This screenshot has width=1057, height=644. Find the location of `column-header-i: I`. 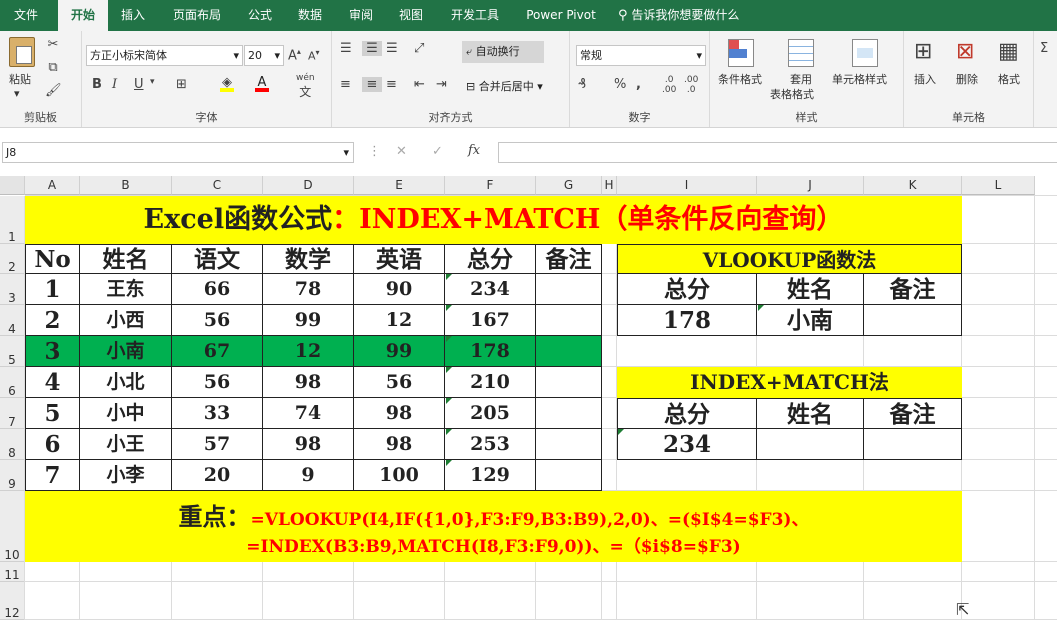

column-header-i: I is located at coordinates (687, 185).